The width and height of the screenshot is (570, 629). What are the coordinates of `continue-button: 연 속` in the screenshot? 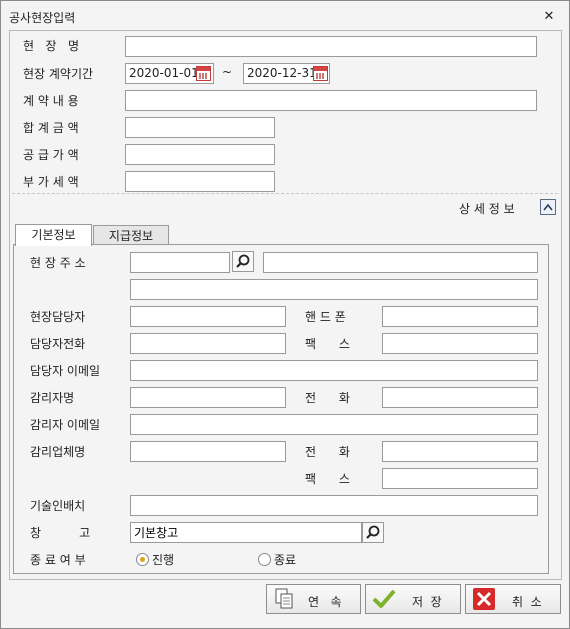 It's located at (313, 599).